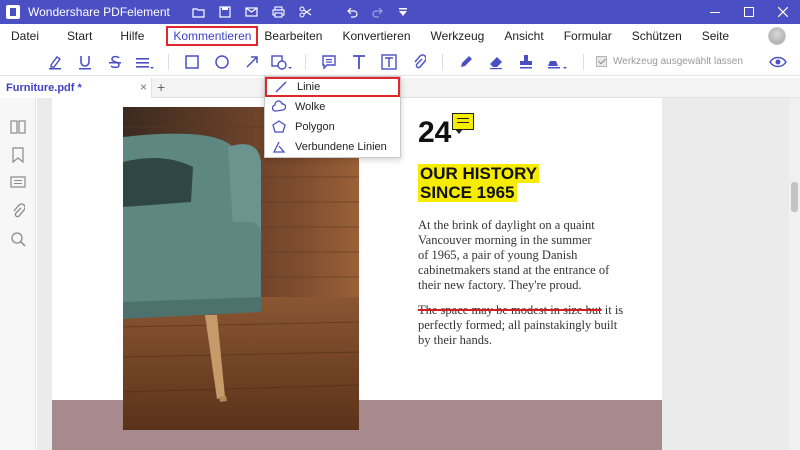 The image size is (800, 450). I want to click on comment-icon, so click(329, 62).